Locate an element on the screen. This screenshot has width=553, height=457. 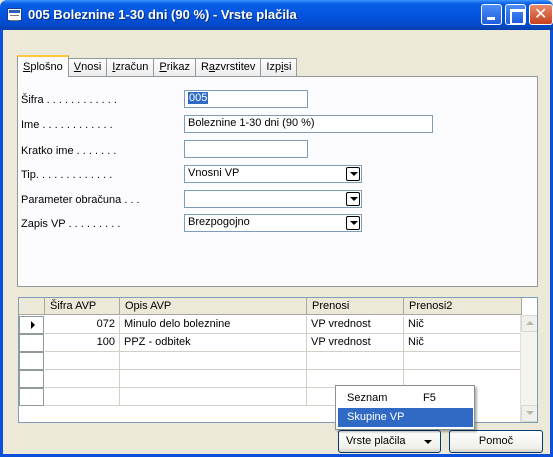
tab-label: R is located at coordinates (204, 67).